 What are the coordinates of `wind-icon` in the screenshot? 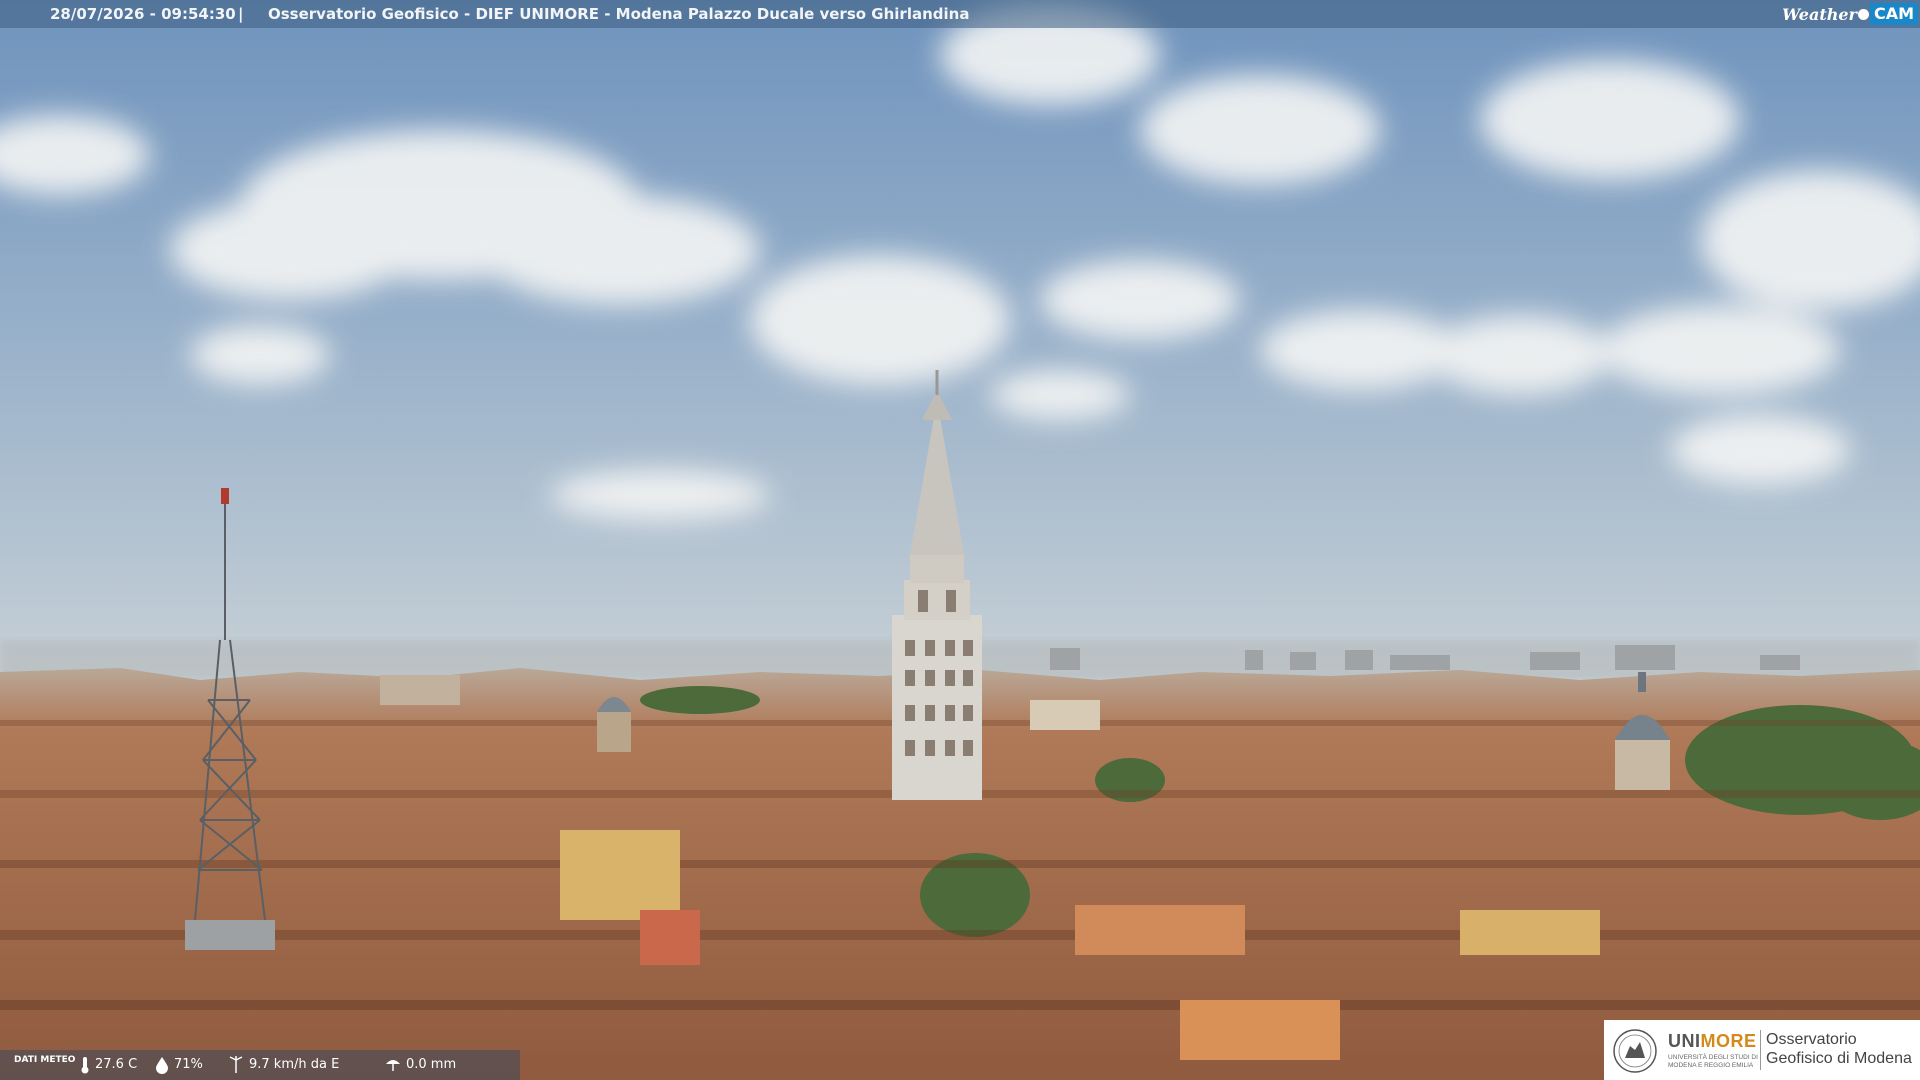 It's located at (236, 1064).